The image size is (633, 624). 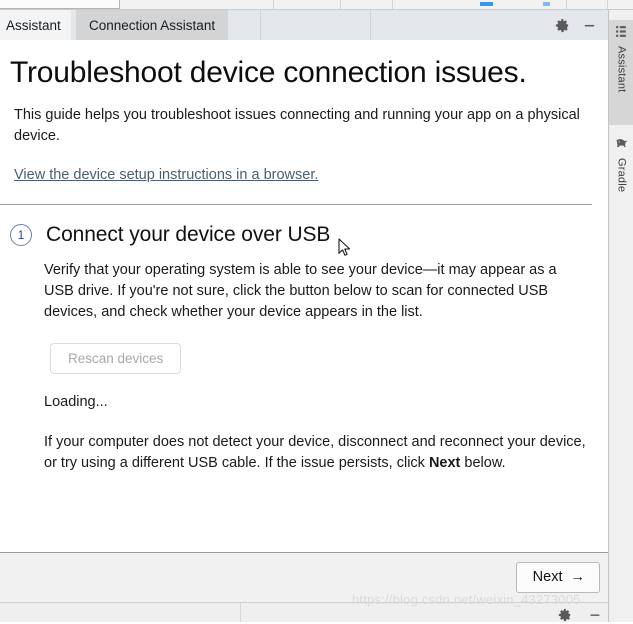 I want to click on ide-top-sliver, so click(x=316, y=5).